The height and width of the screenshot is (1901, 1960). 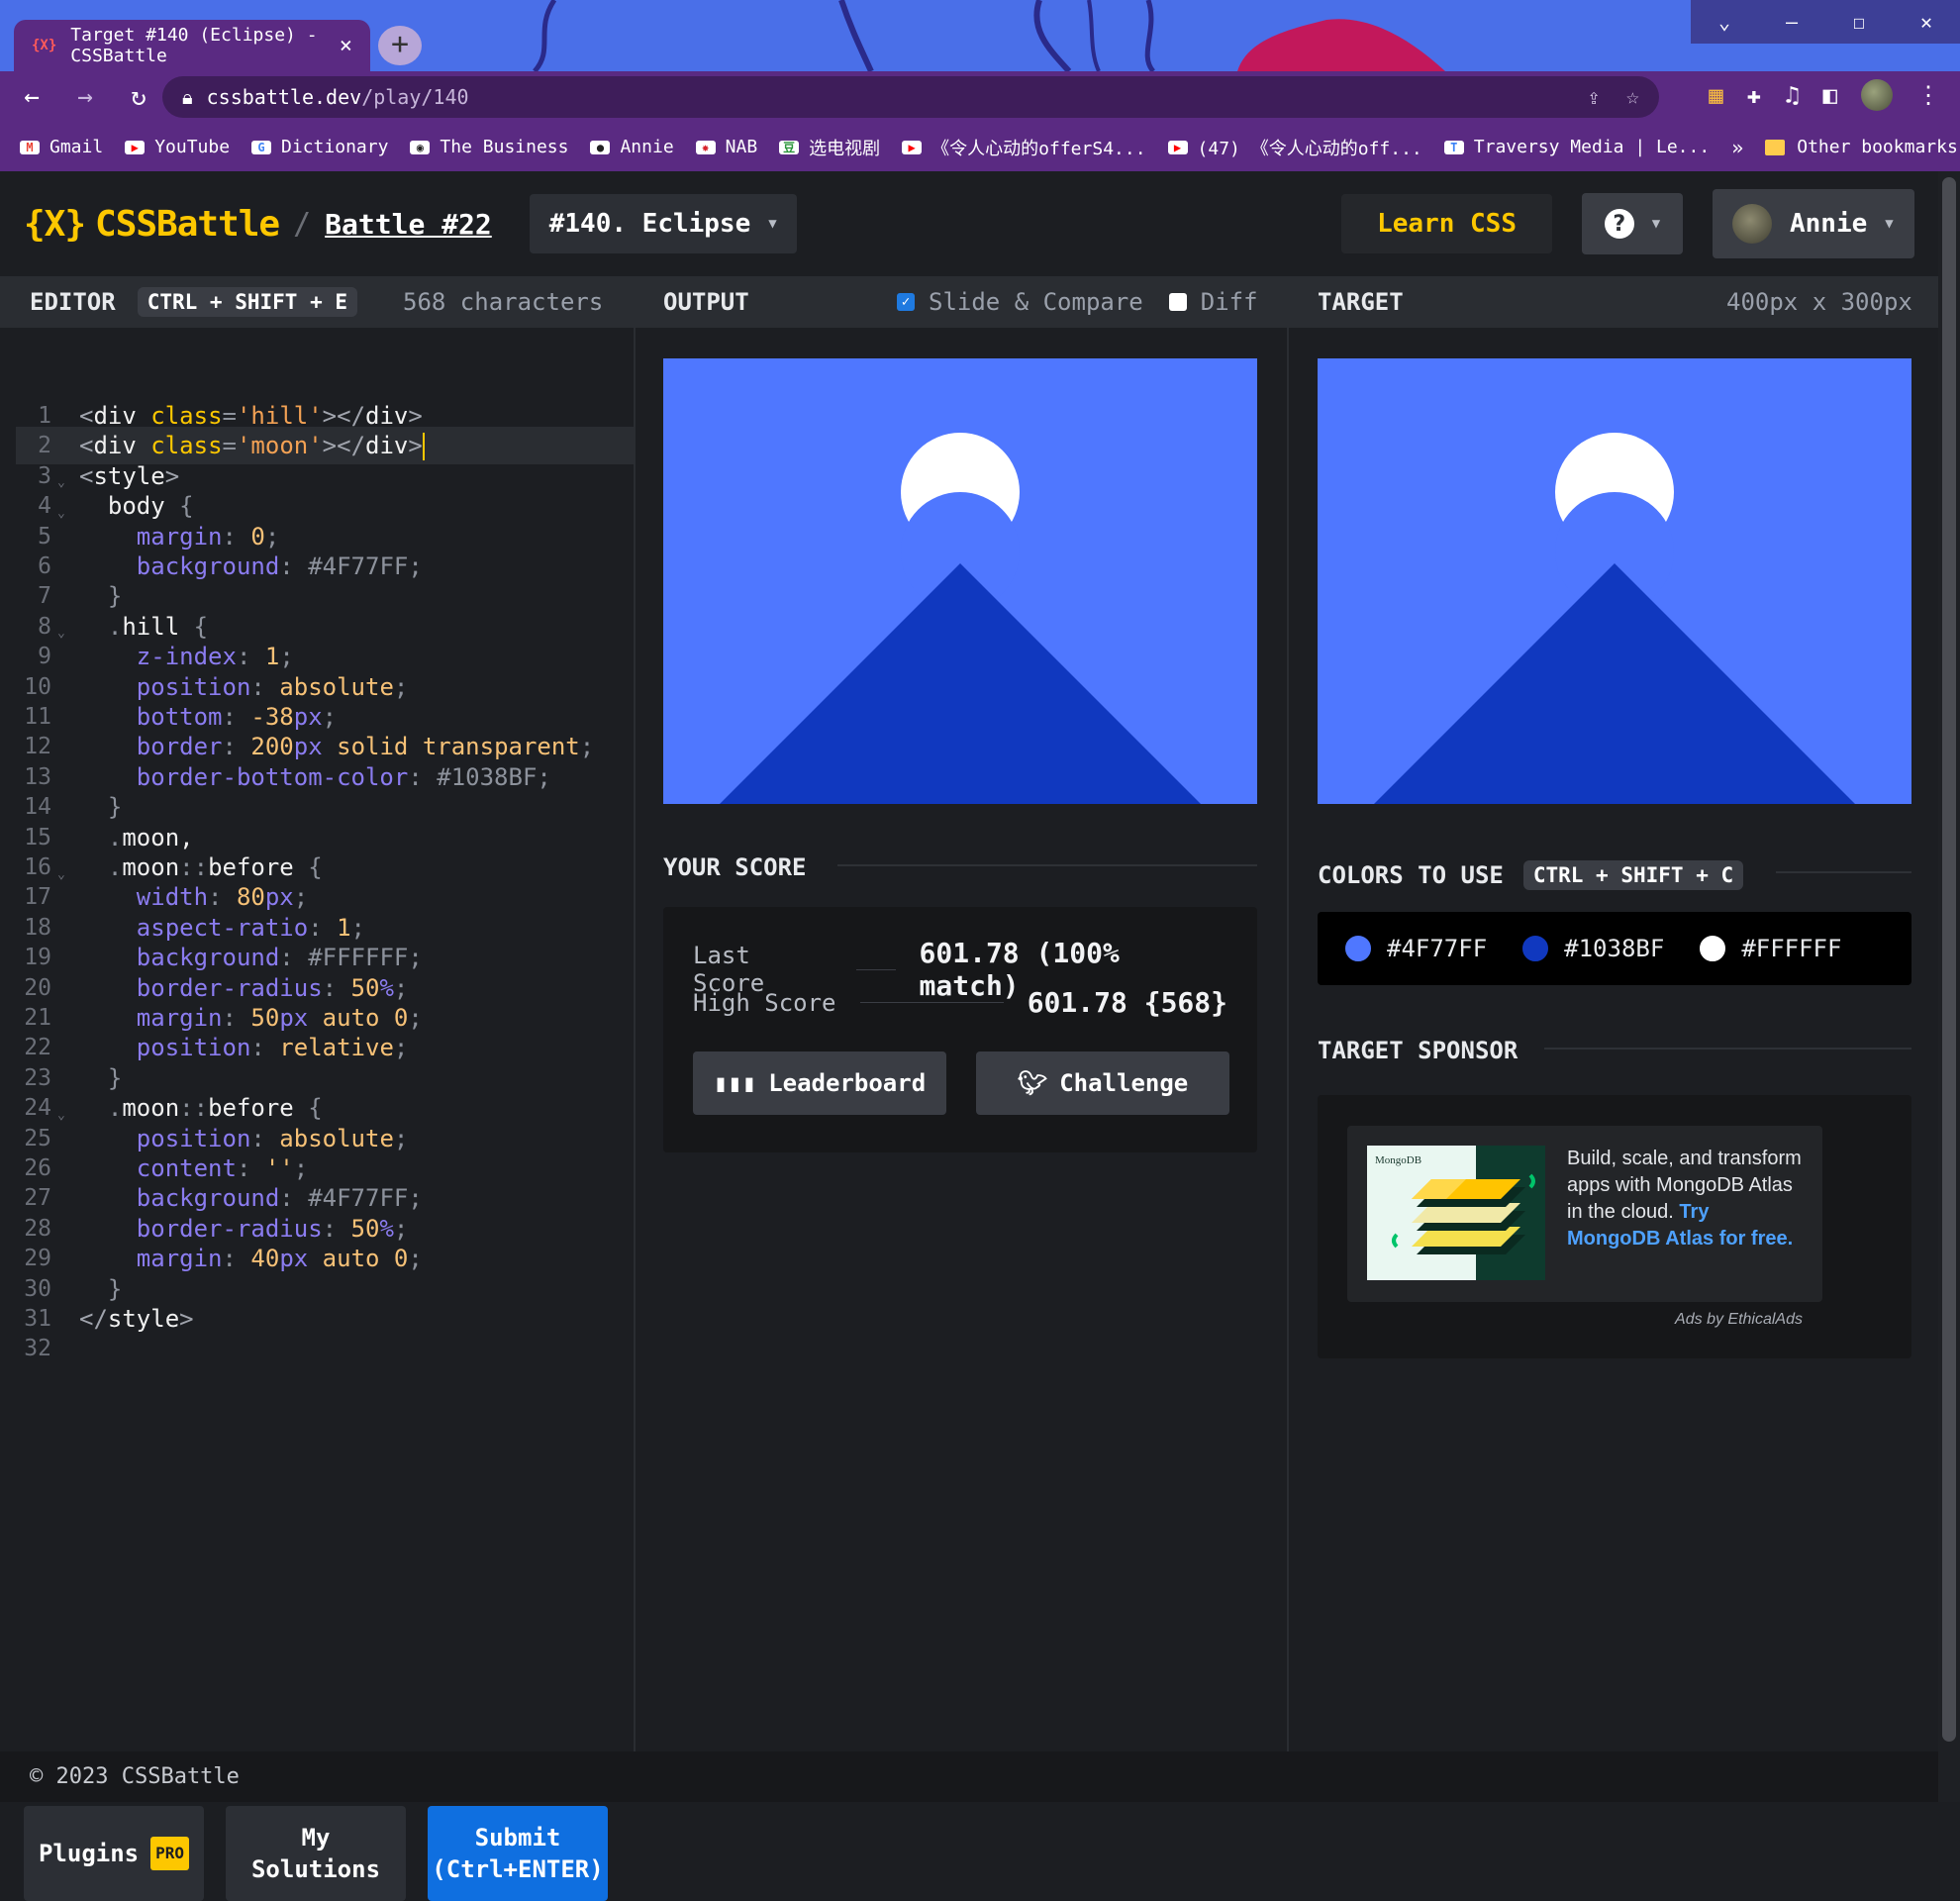 What do you see at coordinates (1446, 223) in the screenshot?
I see `learn-css-button: Learn CSS` at bounding box center [1446, 223].